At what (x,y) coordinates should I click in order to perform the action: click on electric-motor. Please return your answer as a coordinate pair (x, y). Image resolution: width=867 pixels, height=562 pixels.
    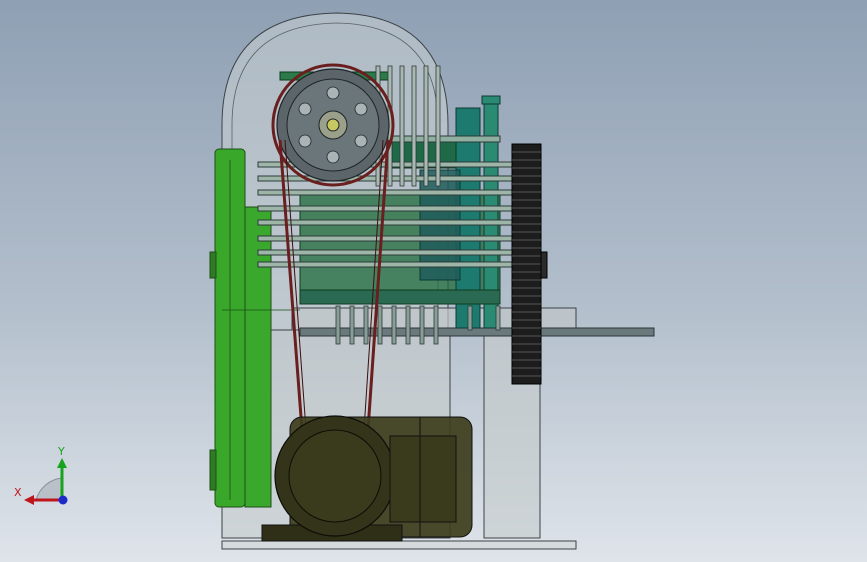
    Looking at the image, I should click on (367, 478).